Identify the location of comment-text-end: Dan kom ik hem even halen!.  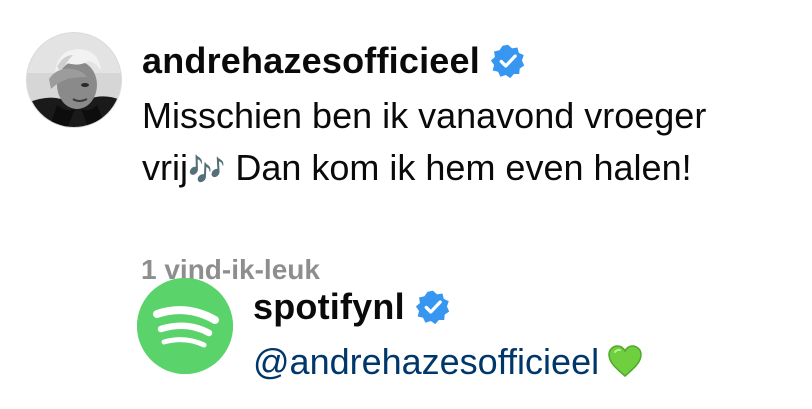
(458, 167).